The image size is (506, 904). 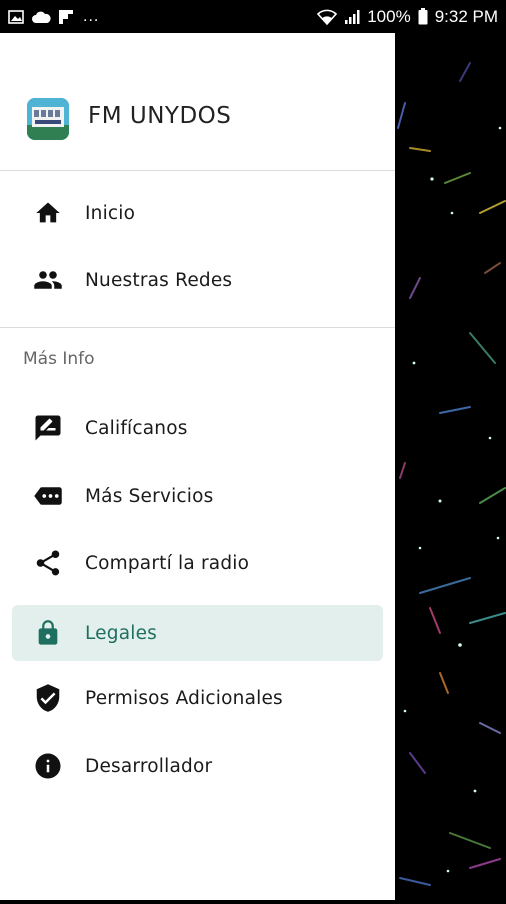 What do you see at coordinates (48, 698) in the screenshot?
I see `verified-shield-icon` at bounding box center [48, 698].